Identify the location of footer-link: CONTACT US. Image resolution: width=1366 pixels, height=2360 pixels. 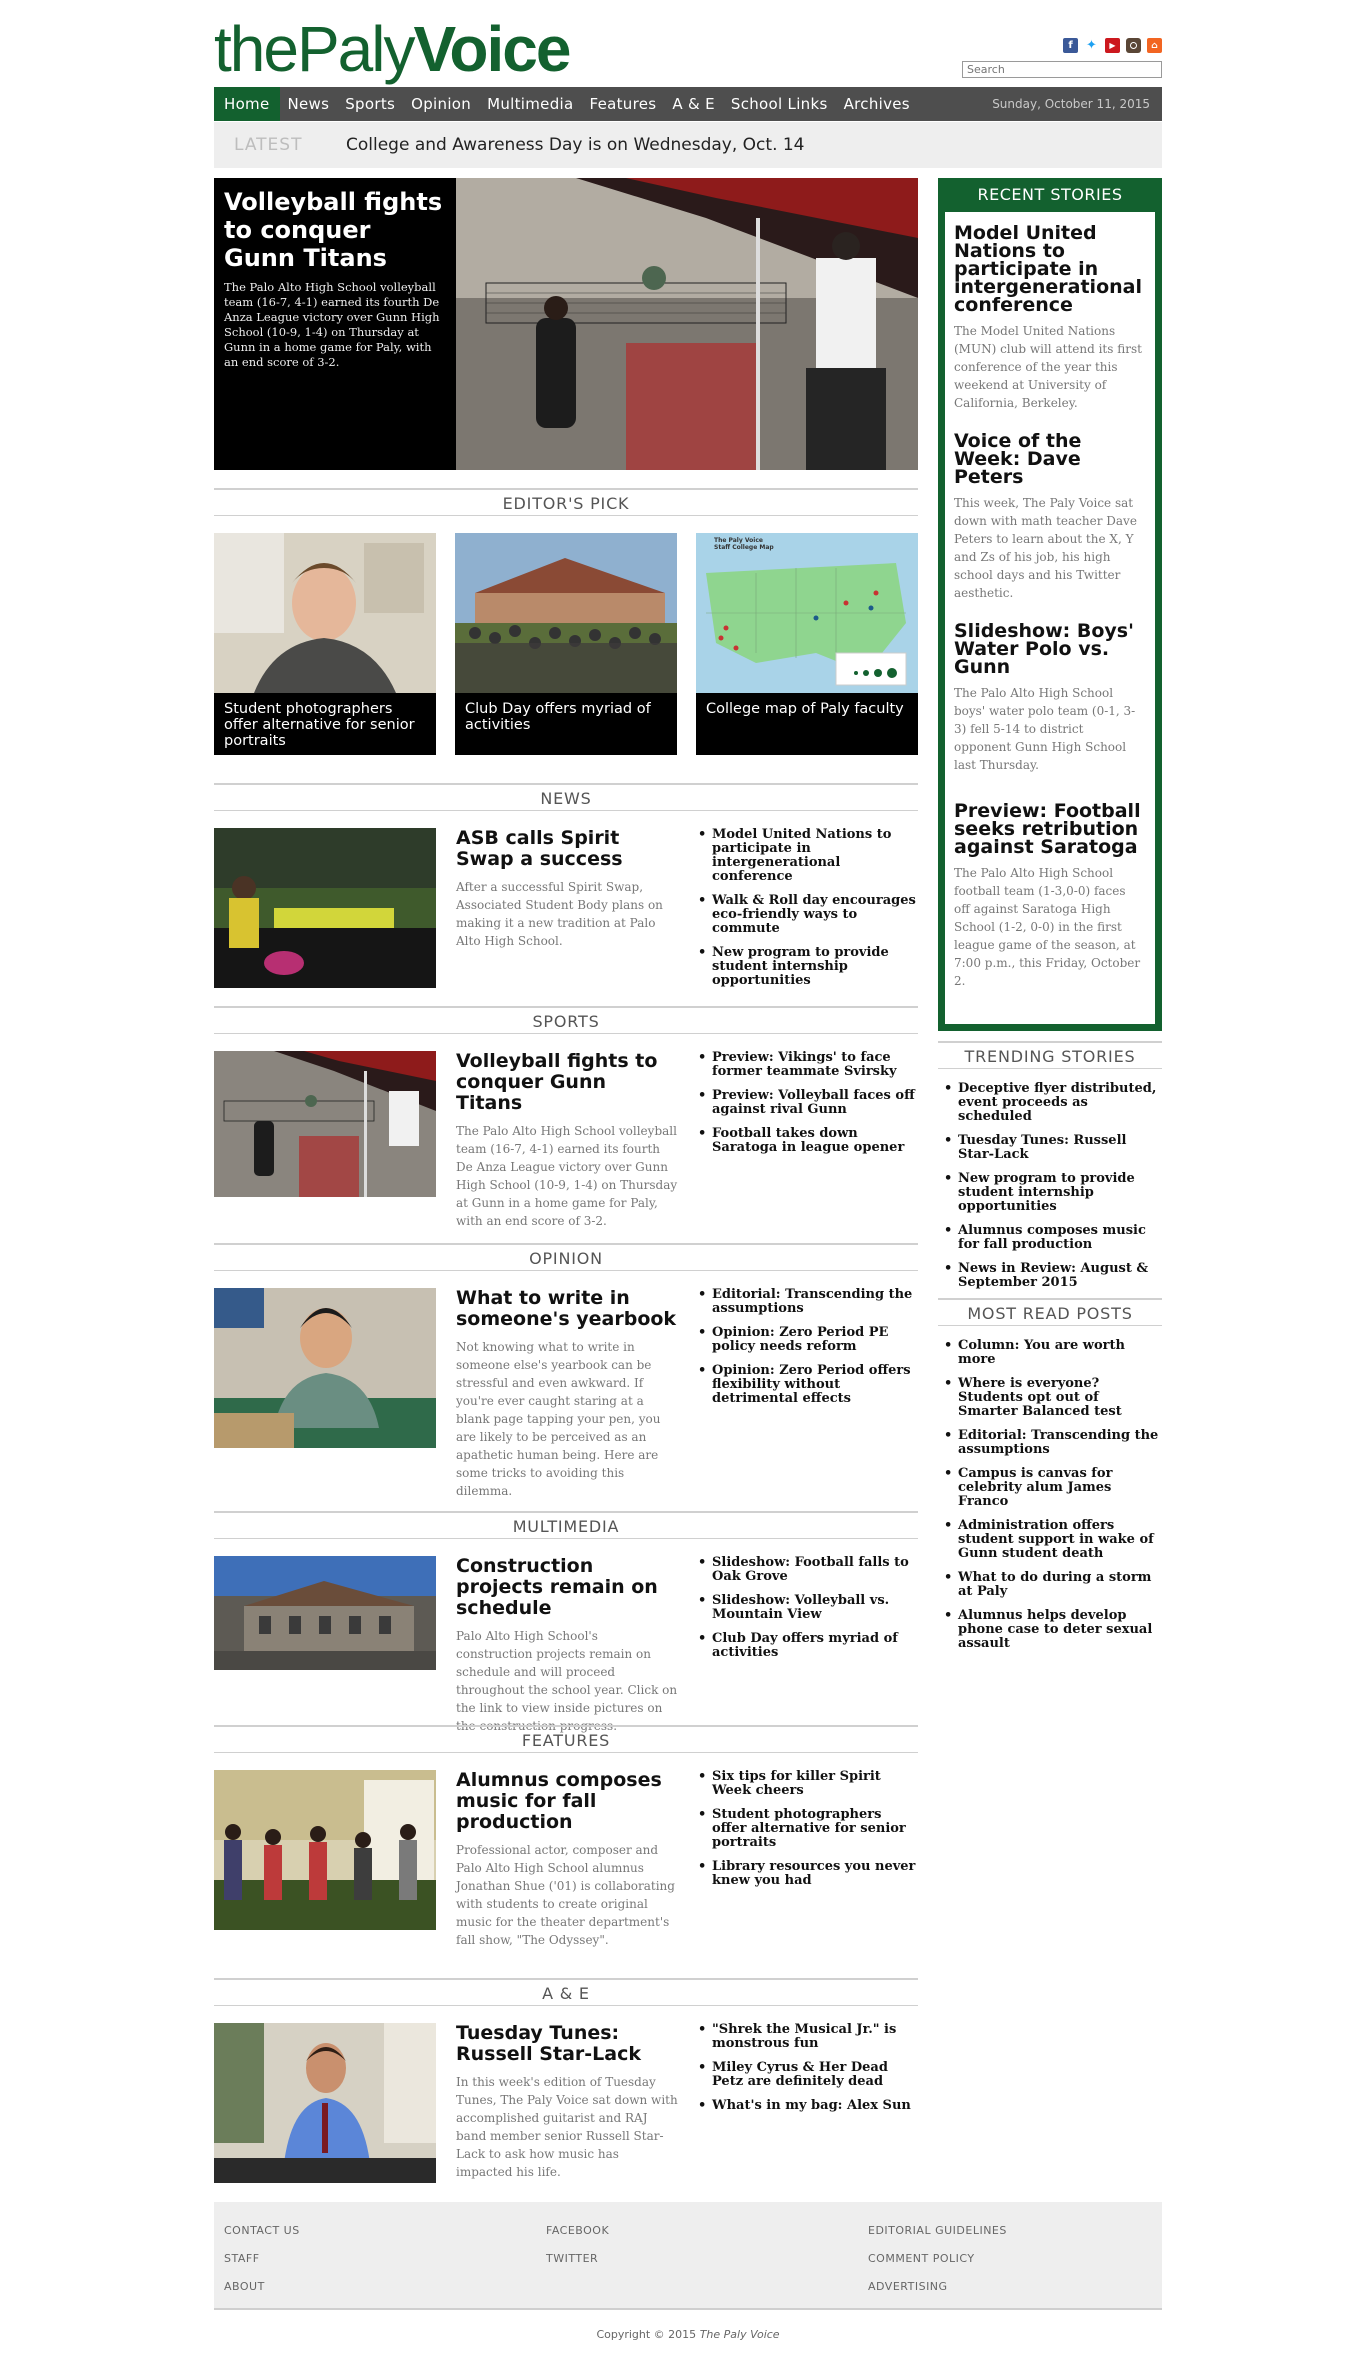
(262, 2230).